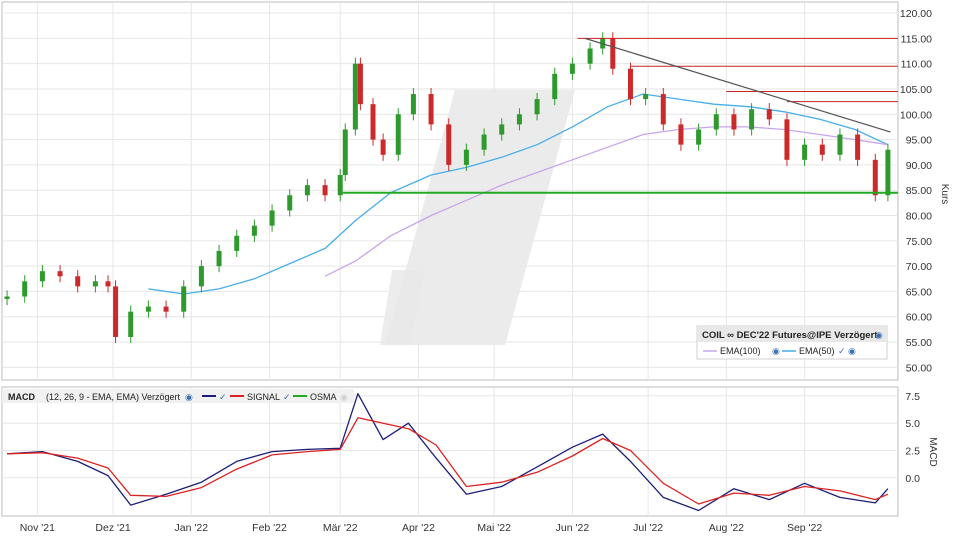 The image size is (960, 545). Describe the element at coordinates (192, 528) in the screenshot. I see `x-tick-label: Jan '22` at that location.